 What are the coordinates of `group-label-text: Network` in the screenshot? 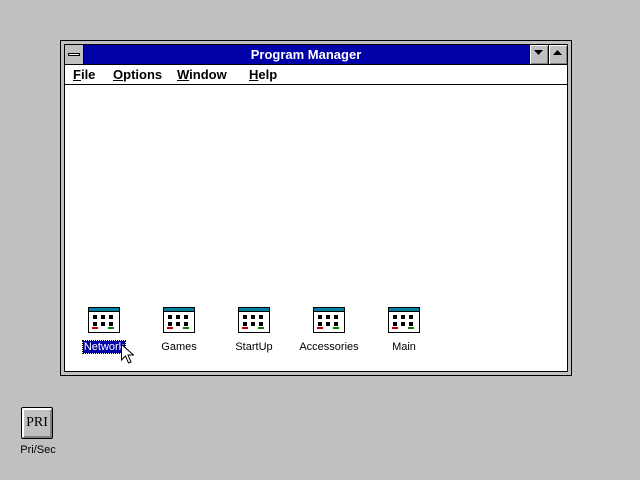 It's located at (104, 347).